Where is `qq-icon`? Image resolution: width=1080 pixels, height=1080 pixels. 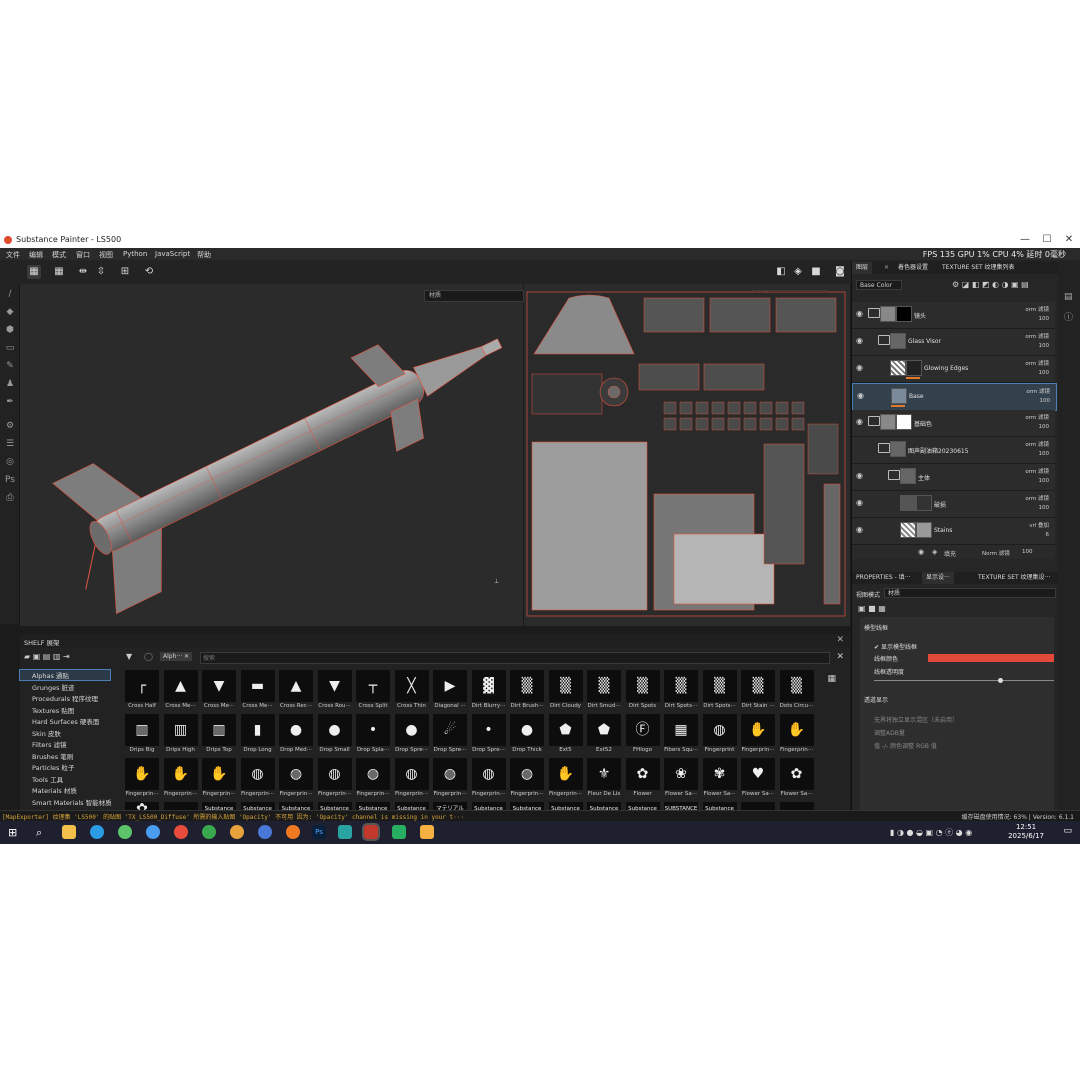 qq-icon is located at coordinates (427, 832).